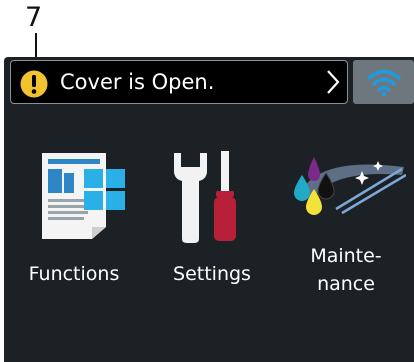 This screenshot has width=414, height=362. Describe the element at coordinates (350, 186) in the screenshot. I see `maintenance-icon` at that location.